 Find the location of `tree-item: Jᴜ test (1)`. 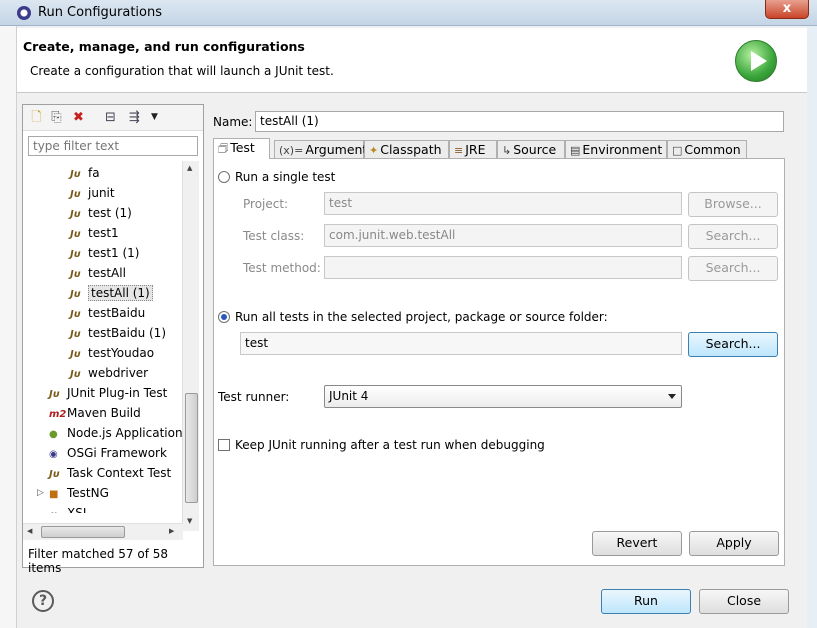

tree-item: Jᴜ test (1) is located at coordinates (101, 213).